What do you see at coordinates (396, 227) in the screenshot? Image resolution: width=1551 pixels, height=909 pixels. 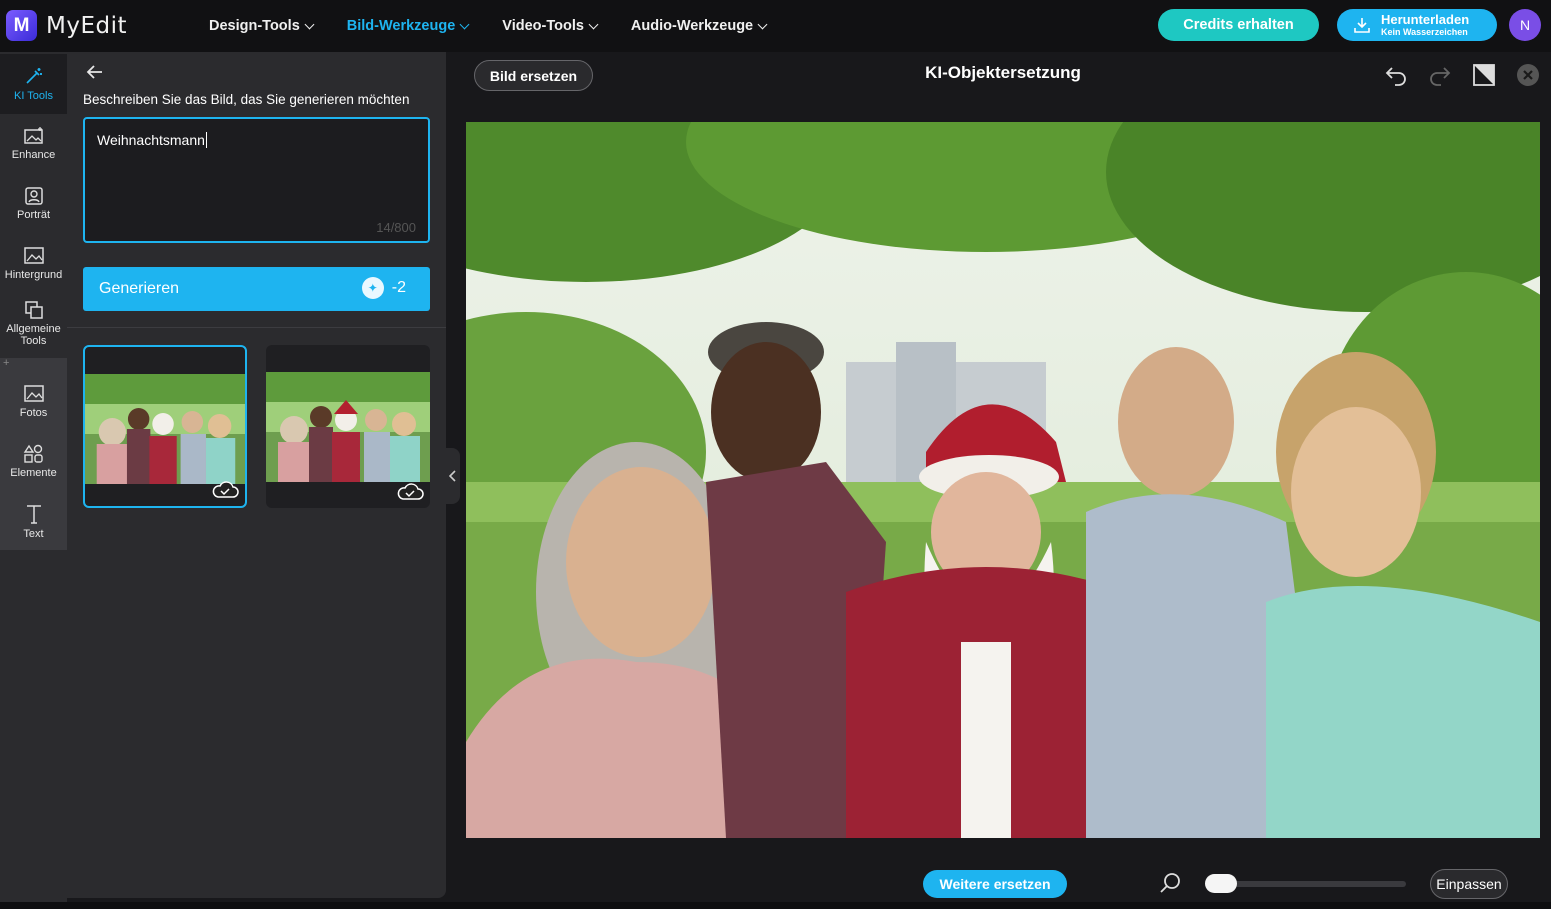 I see `char-counter: 14/800` at bounding box center [396, 227].